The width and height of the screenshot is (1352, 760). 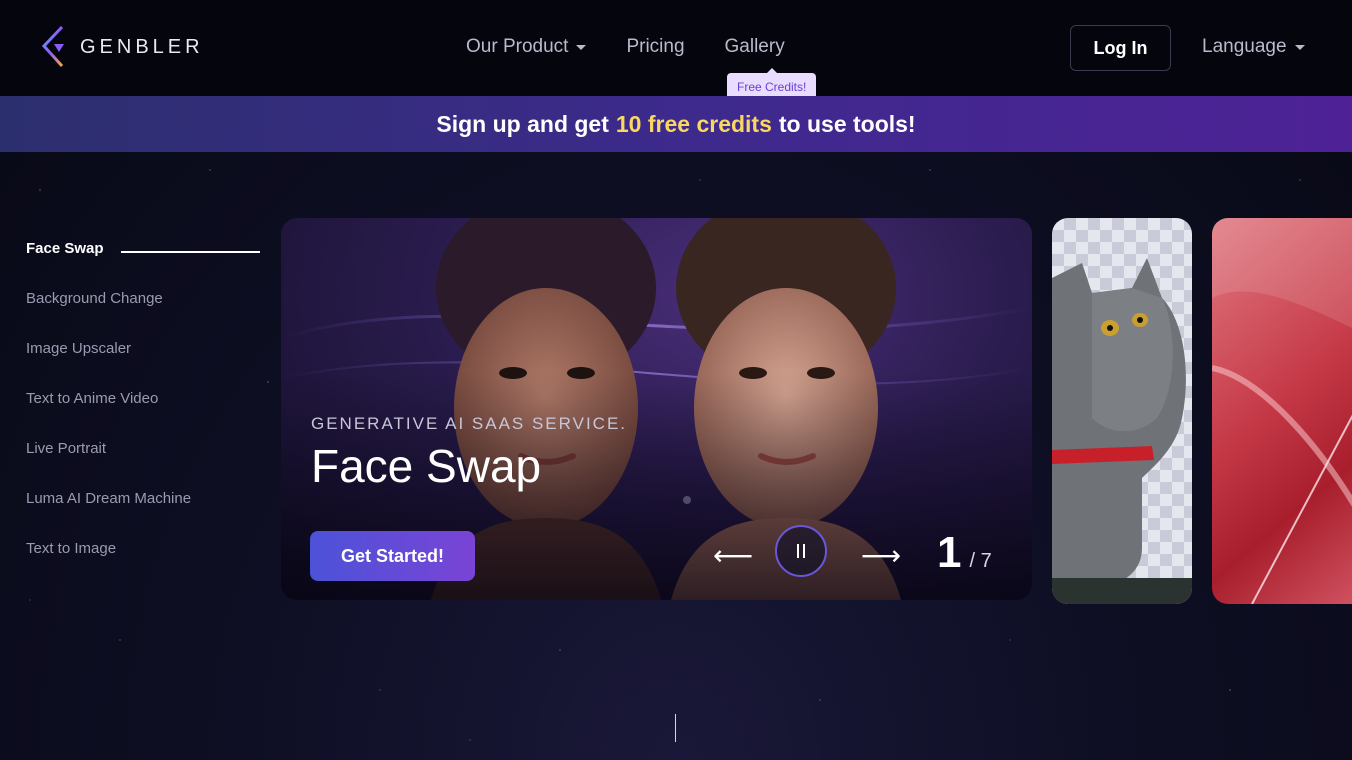 What do you see at coordinates (881, 555) in the screenshot?
I see `arrow-right-icon: ⟶` at bounding box center [881, 555].